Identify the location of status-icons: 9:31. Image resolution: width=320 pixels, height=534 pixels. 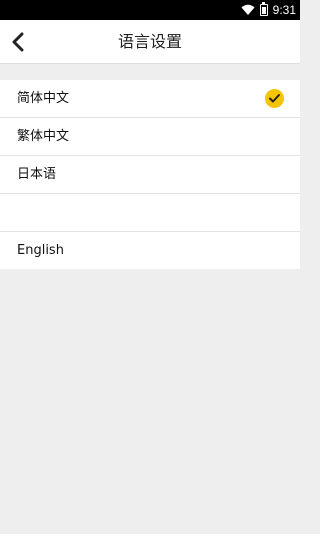
(268, 10).